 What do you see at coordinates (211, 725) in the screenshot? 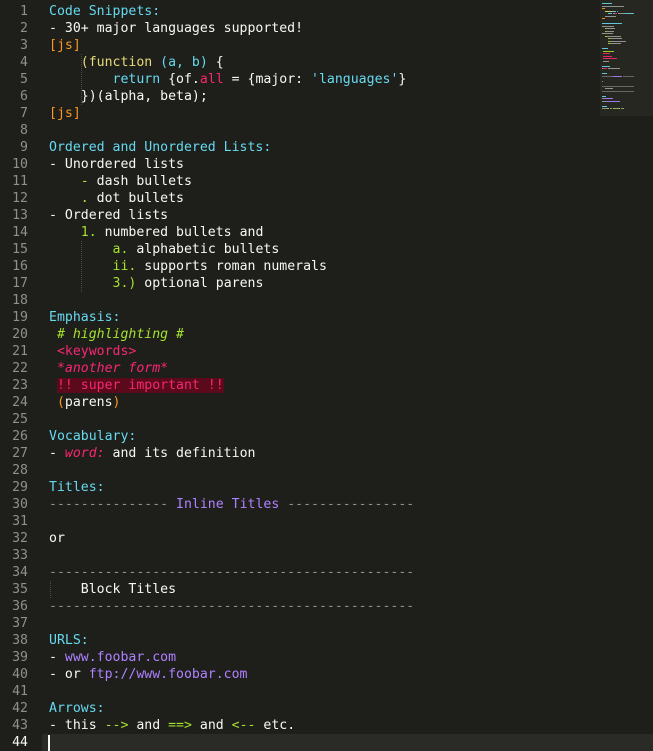
I see `code-token: and` at bounding box center [211, 725].